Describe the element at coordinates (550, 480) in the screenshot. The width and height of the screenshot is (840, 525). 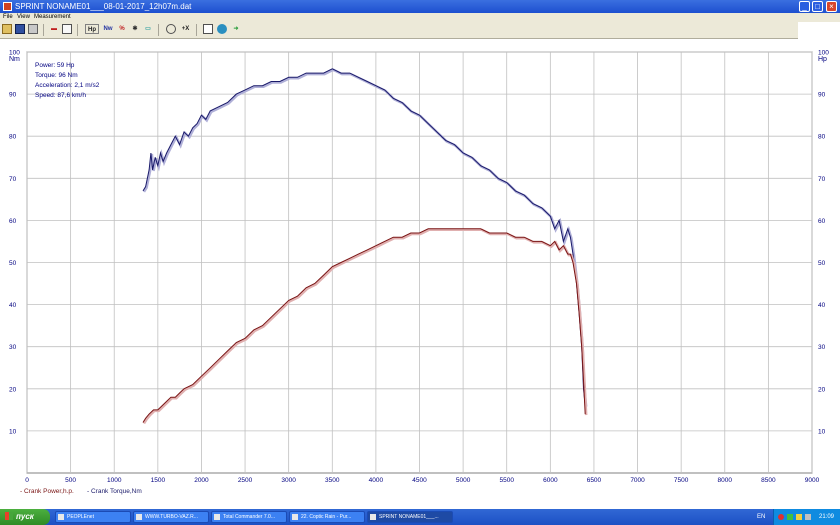
I see `x-tick-label: 6000` at that location.